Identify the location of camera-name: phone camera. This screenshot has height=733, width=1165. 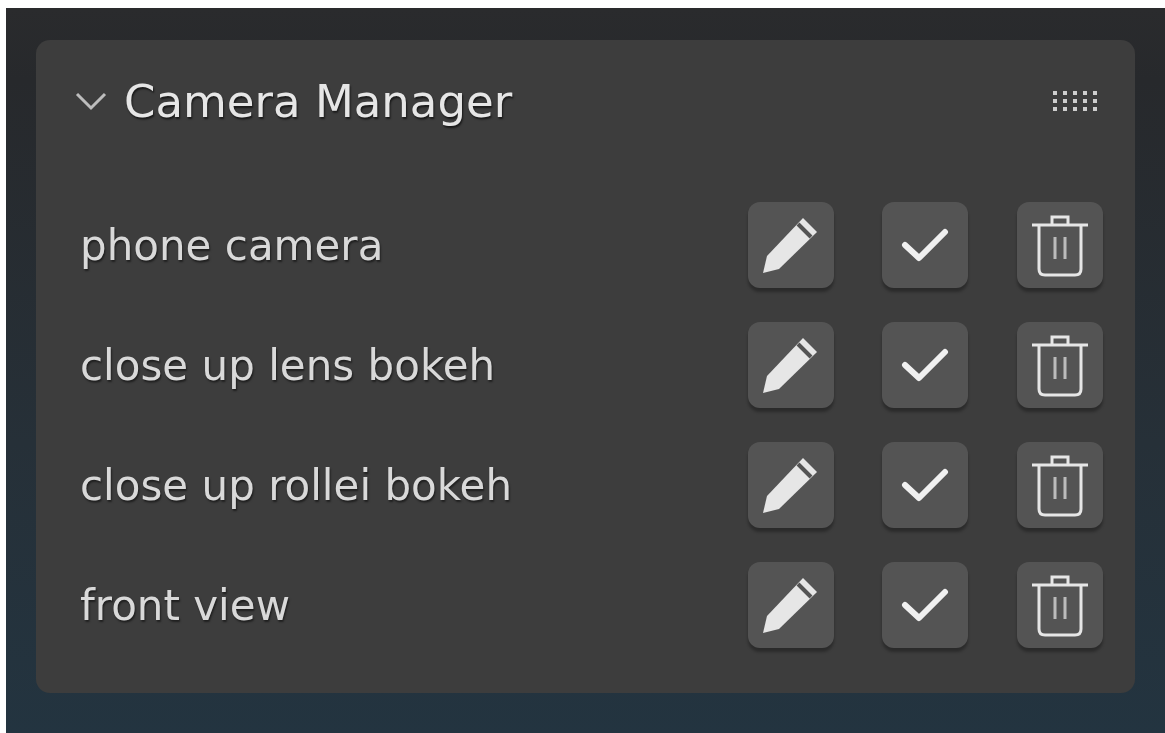
(232, 245).